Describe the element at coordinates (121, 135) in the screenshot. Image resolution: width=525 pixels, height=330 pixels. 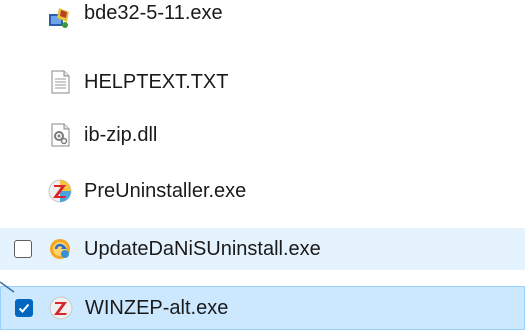
I see `file-name: ib-zip.dll` at that location.